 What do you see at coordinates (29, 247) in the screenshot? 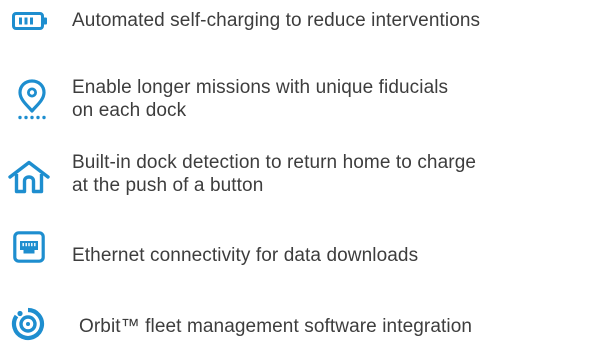
I see `ethernet-port-icon` at bounding box center [29, 247].